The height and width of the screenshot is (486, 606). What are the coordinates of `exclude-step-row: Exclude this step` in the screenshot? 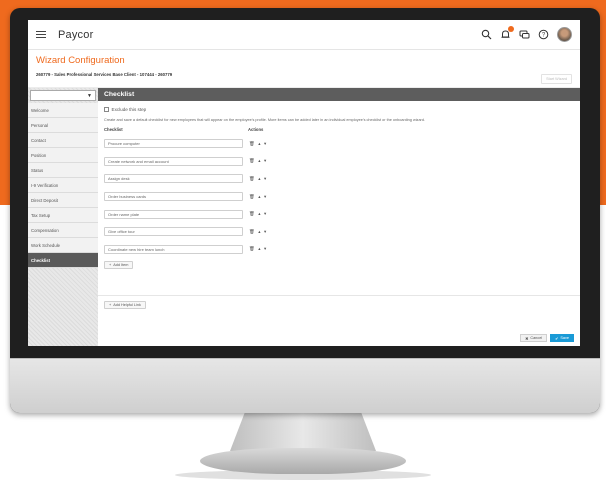 It's located at (342, 109).